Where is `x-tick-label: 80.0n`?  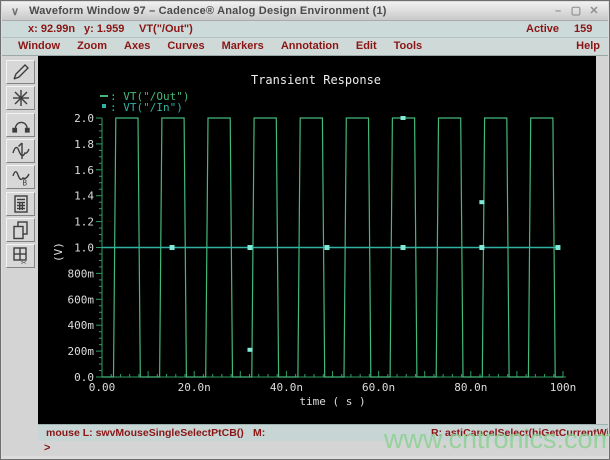 x-tick-label: 80.0n is located at coordinates (470, 387).